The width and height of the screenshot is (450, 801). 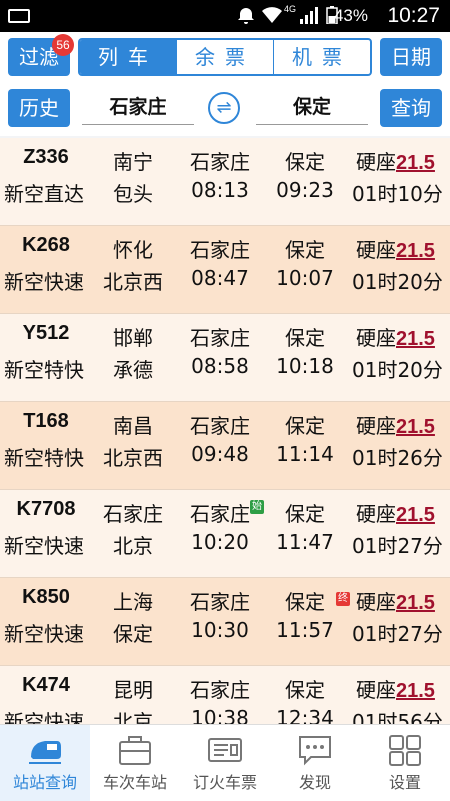 I want to click on train-row: Y512 新空特快 邯郸 承德 石家庄 08:58 保定 10:18 01时20分 硬座21.5, so click(x=225, y=358).